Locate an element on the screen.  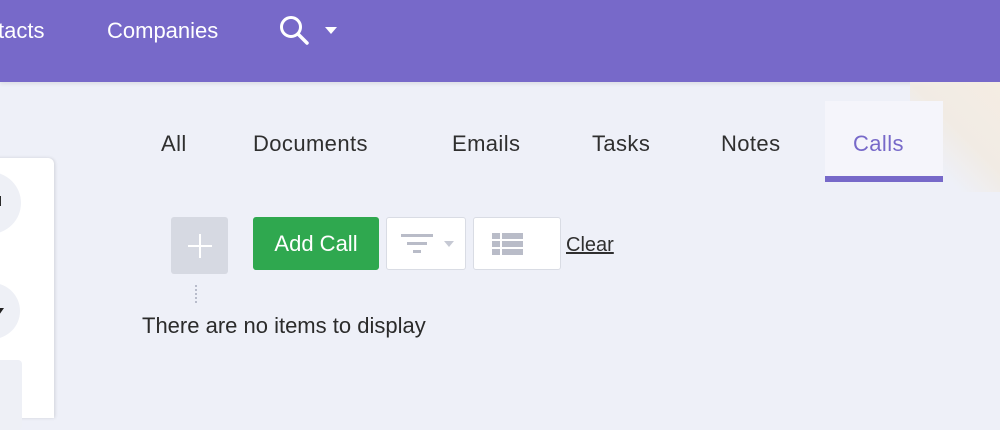
filter-dropdown-button is located at coordinates (426, 243).